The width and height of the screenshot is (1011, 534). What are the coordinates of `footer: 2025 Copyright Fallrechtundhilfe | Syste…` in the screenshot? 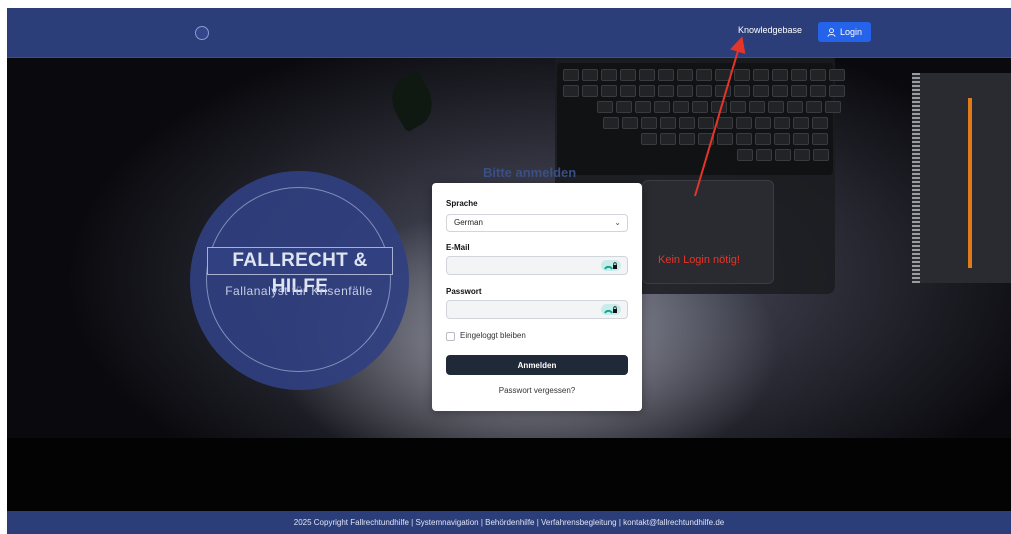 It's located at (509, 522).